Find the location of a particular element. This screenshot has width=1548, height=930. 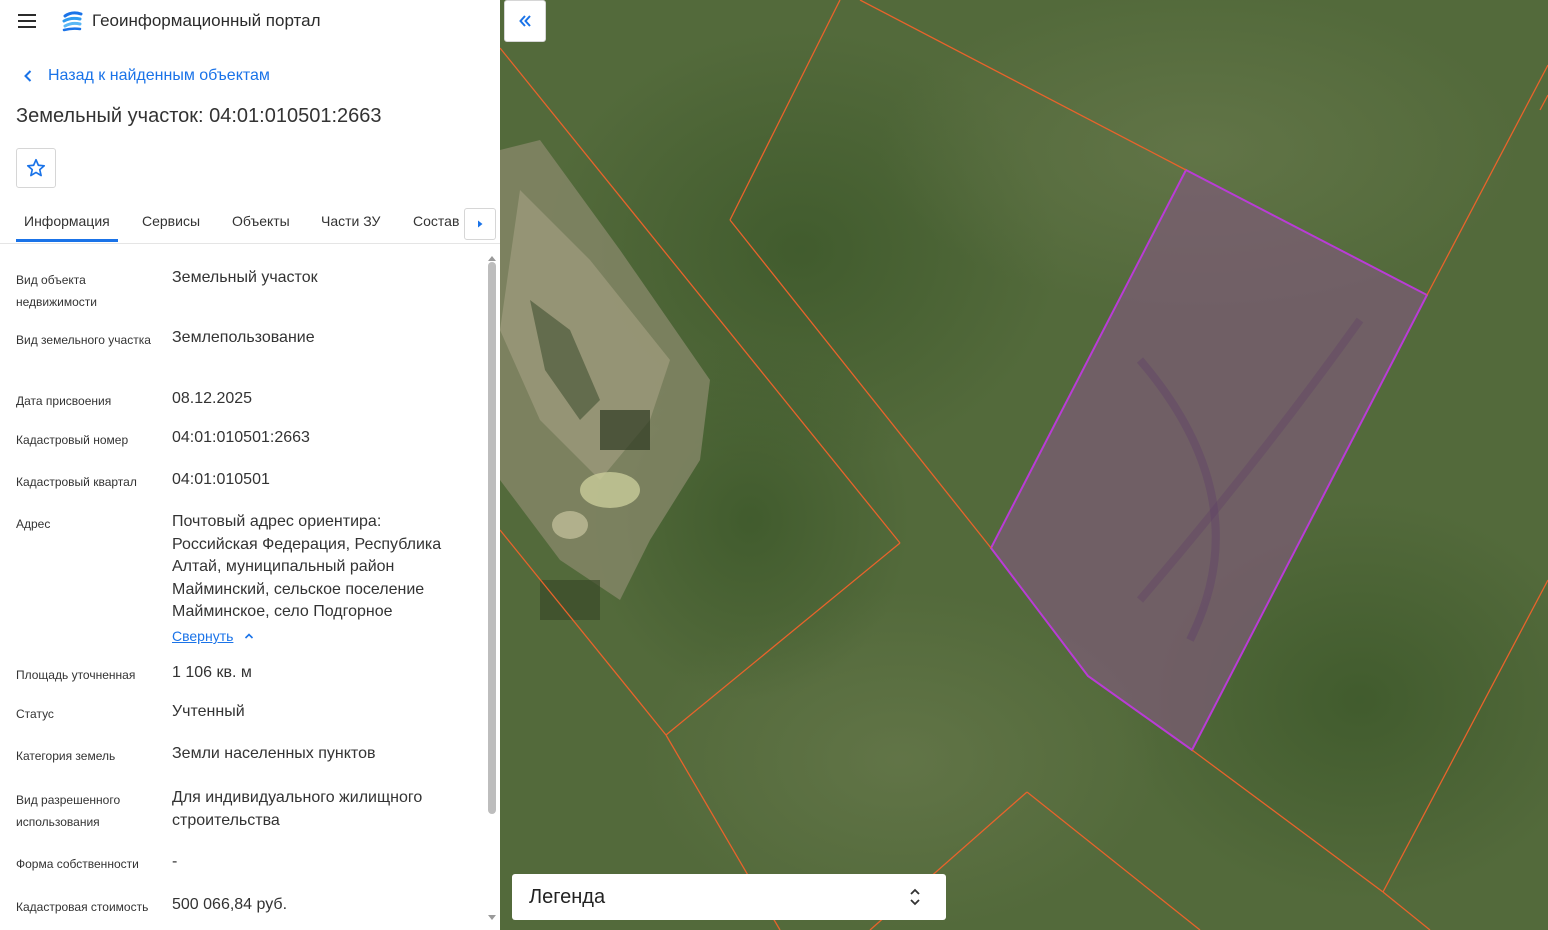

scroll-up-arrow-icon is located at coordinates (492, 258).